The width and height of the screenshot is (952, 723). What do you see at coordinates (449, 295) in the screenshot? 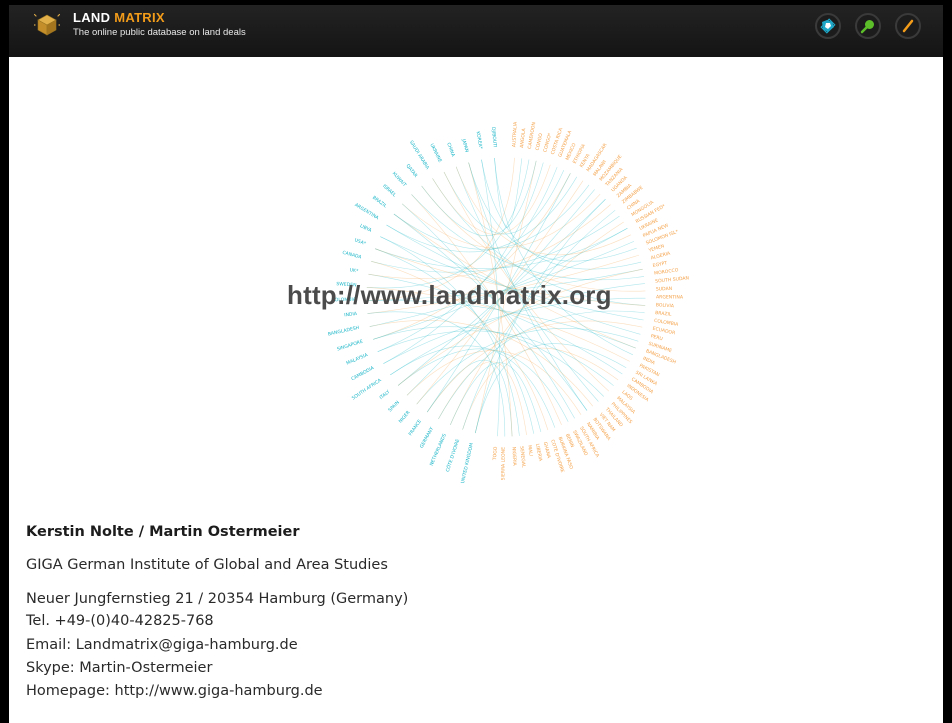
I see `landmatrix-url: http://www.landmatrix.org` at bounding box center [449, 295].